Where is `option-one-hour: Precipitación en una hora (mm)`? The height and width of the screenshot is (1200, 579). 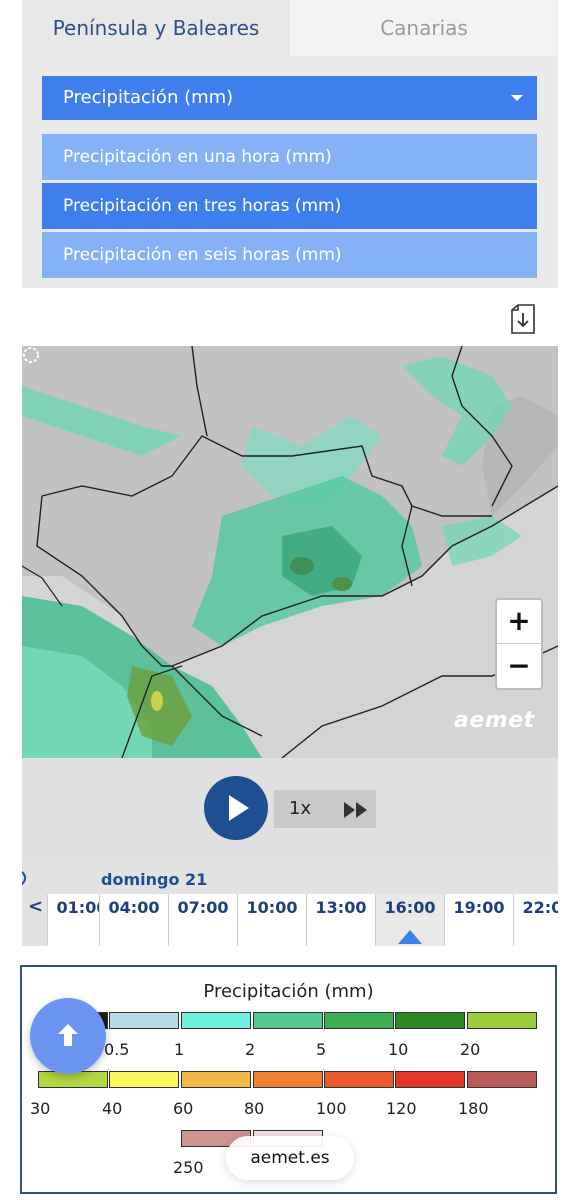
option-one-hour: Precipitación en una hora (mm) is located at coordinates (289, 157).